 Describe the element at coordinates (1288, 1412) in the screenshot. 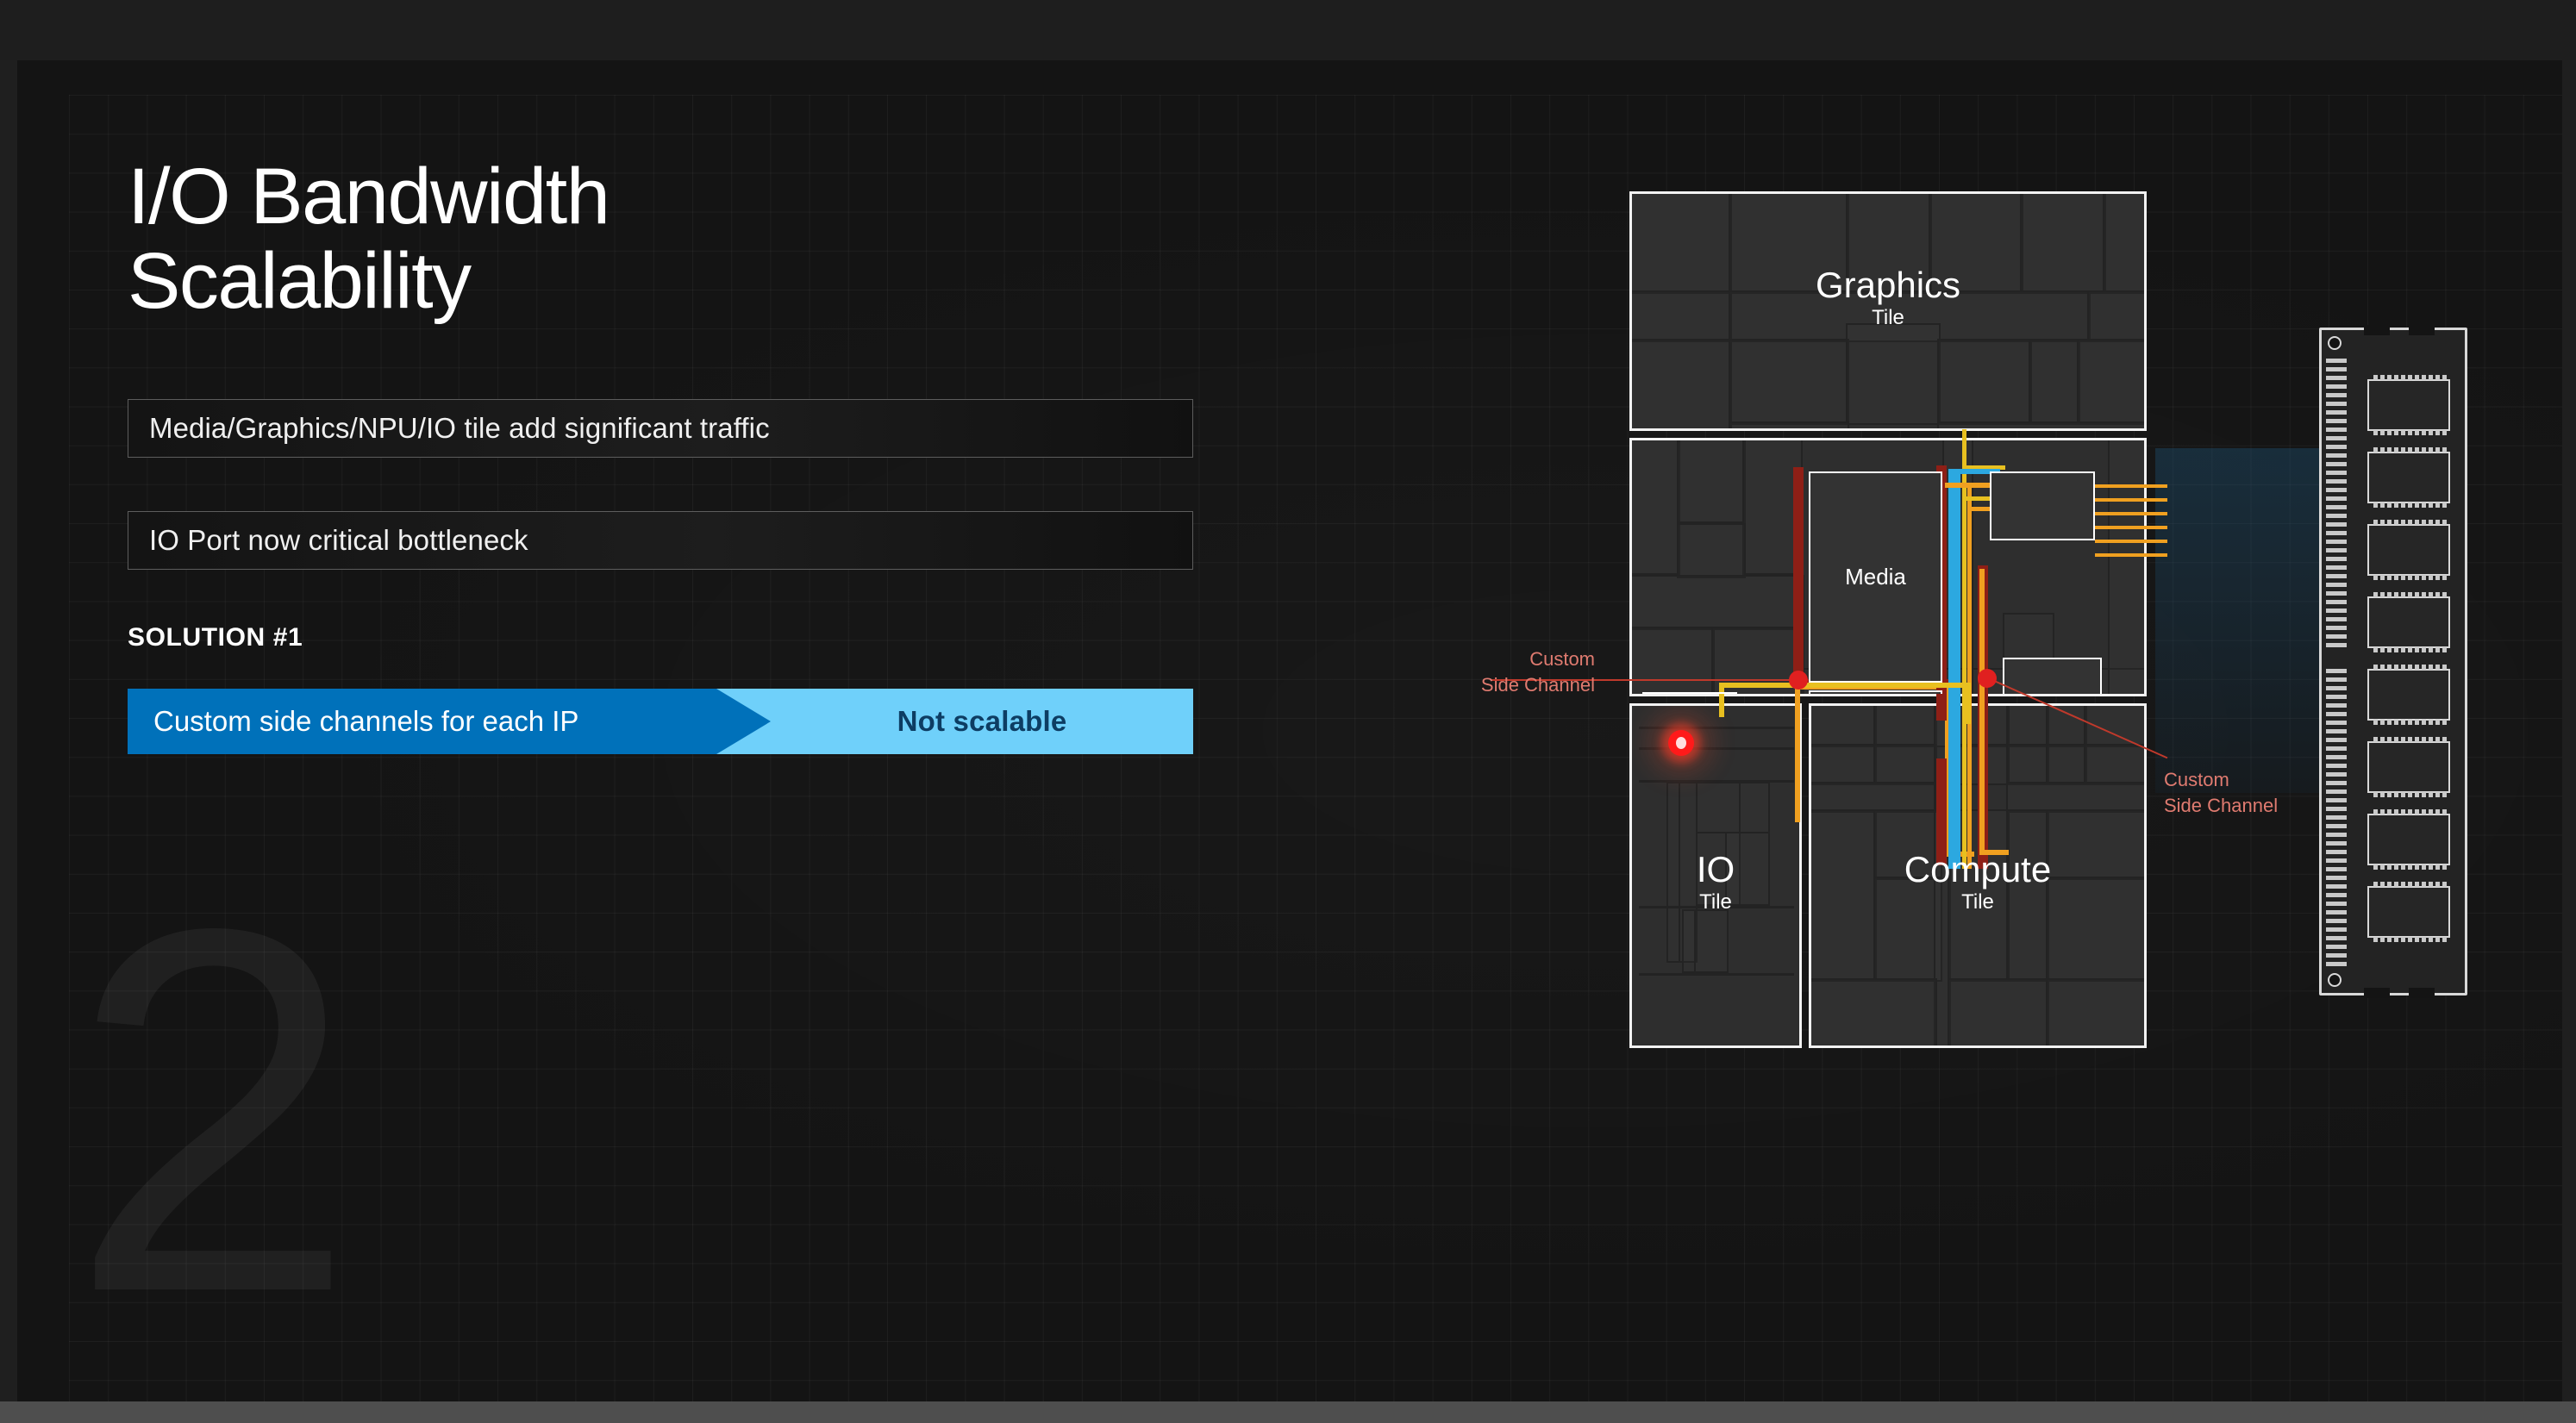

I see `horizontal-scrollbar-track` at that location.